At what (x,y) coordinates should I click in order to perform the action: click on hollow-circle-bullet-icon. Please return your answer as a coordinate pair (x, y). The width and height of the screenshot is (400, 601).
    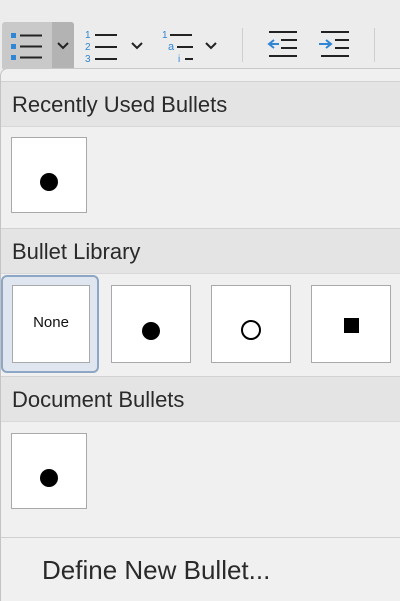
    Looking at the image, I should click on (251, 330).